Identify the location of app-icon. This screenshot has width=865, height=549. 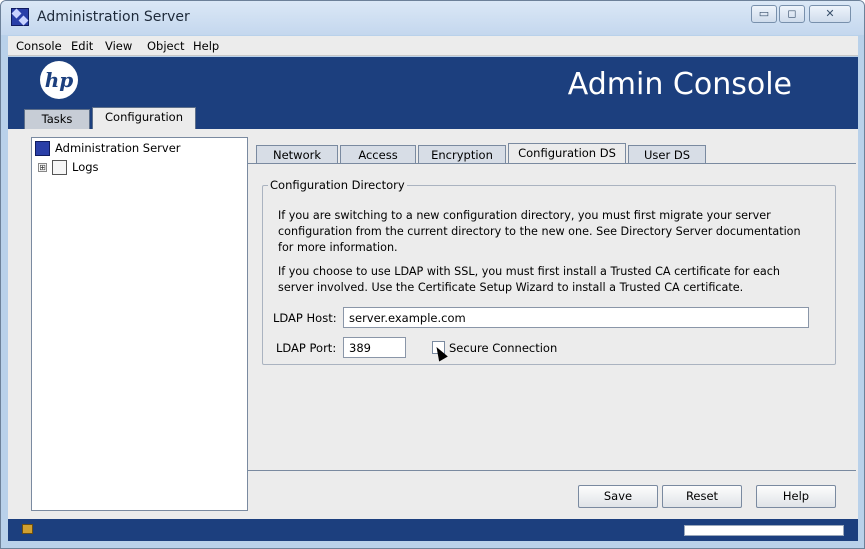
(20, 17).